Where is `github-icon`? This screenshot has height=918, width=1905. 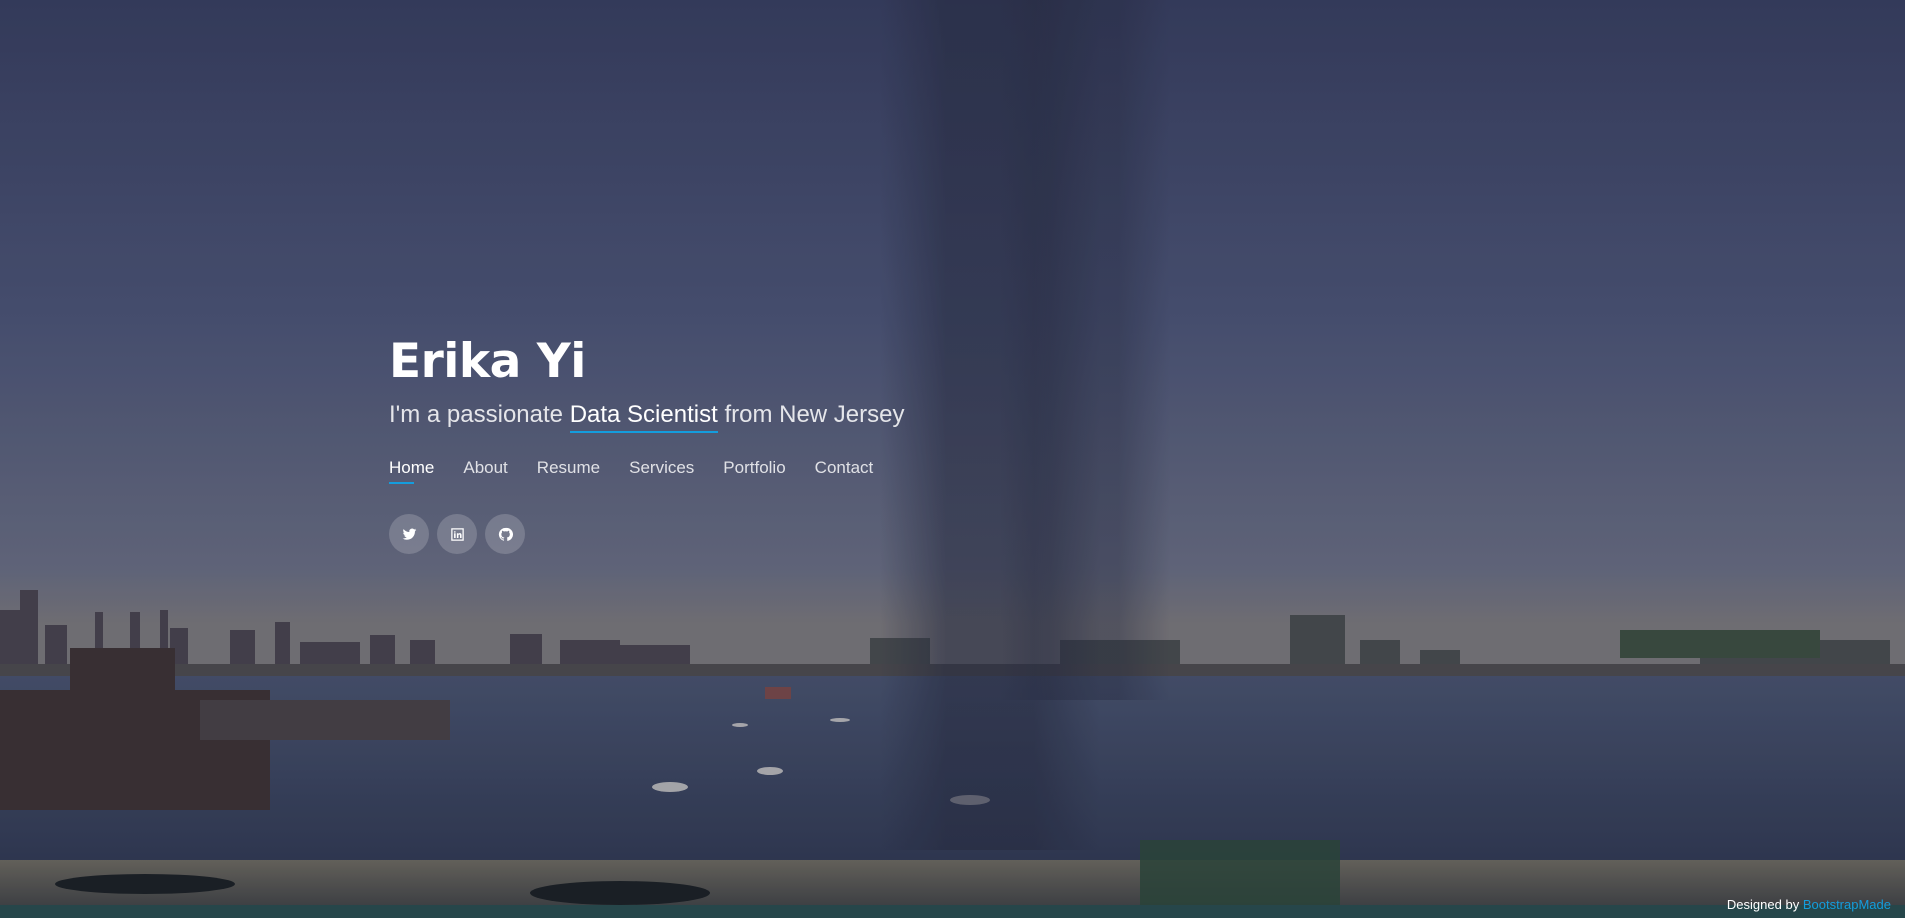
github-icon is located at coordinates (505, 534).